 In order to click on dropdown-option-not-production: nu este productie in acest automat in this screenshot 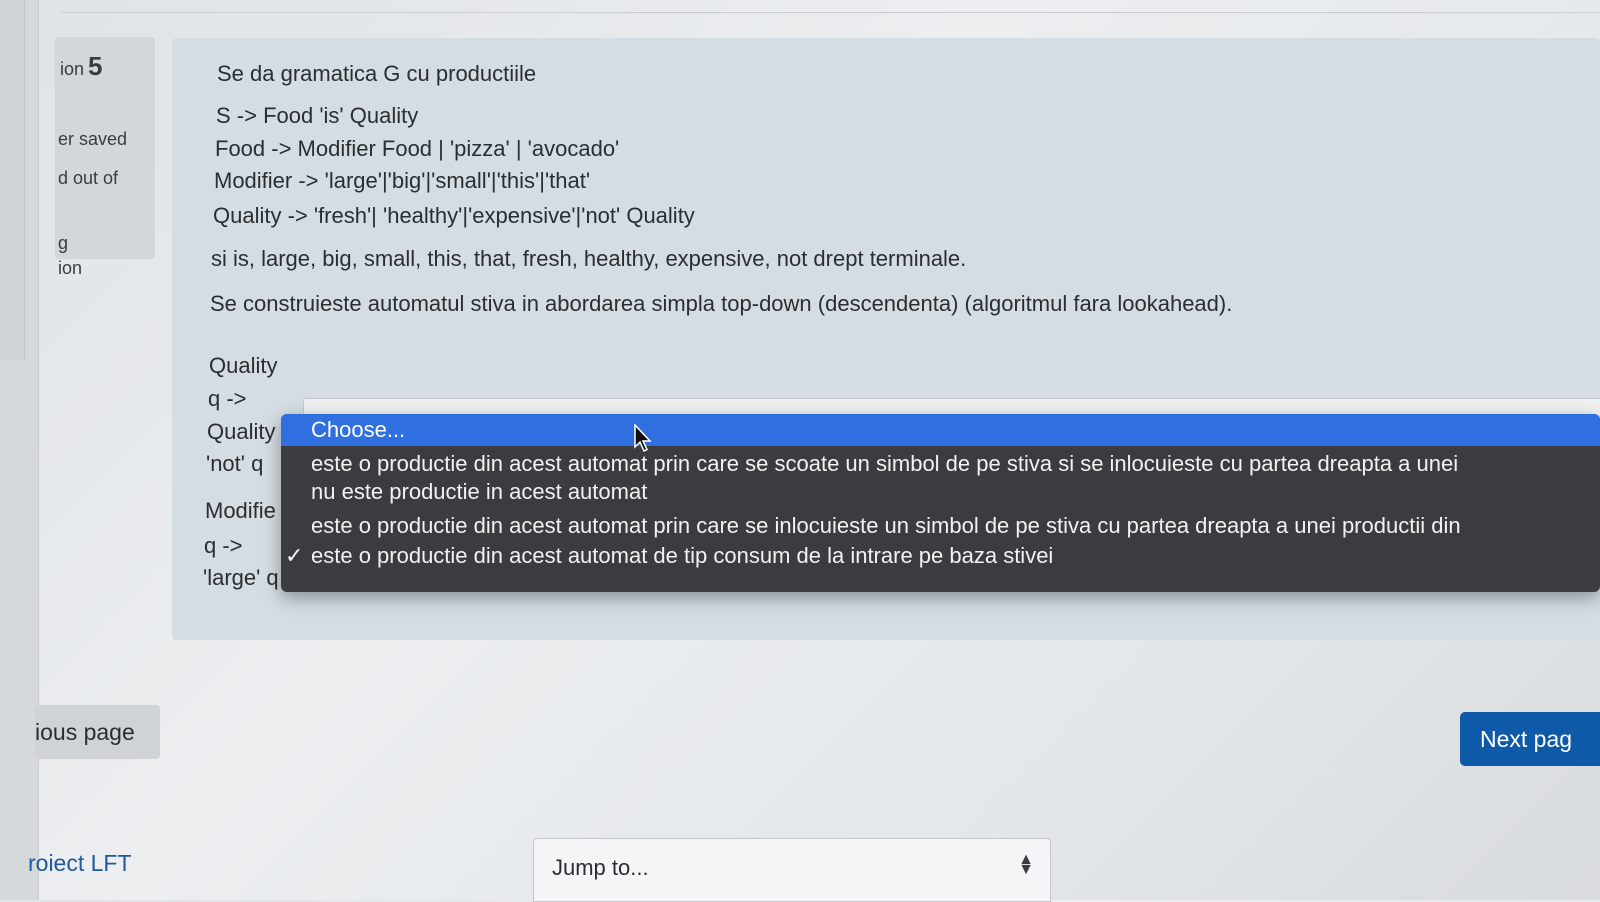, I will do `click(940, 492)`.